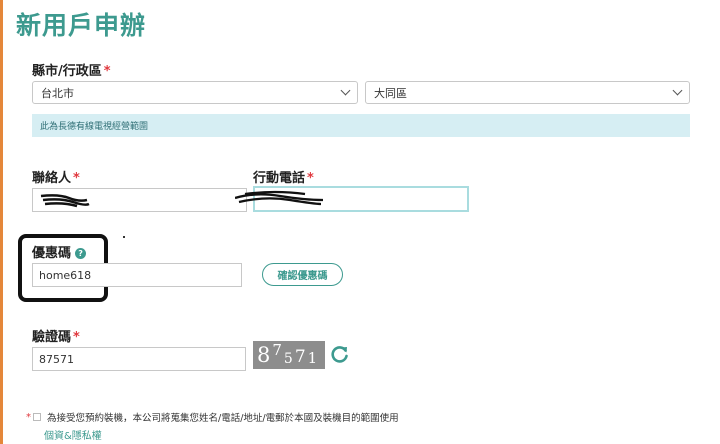 The height and width of the screenshot is (444, 720). I want to click on captcha-label: 驗證碼 *, so click(56, 335).